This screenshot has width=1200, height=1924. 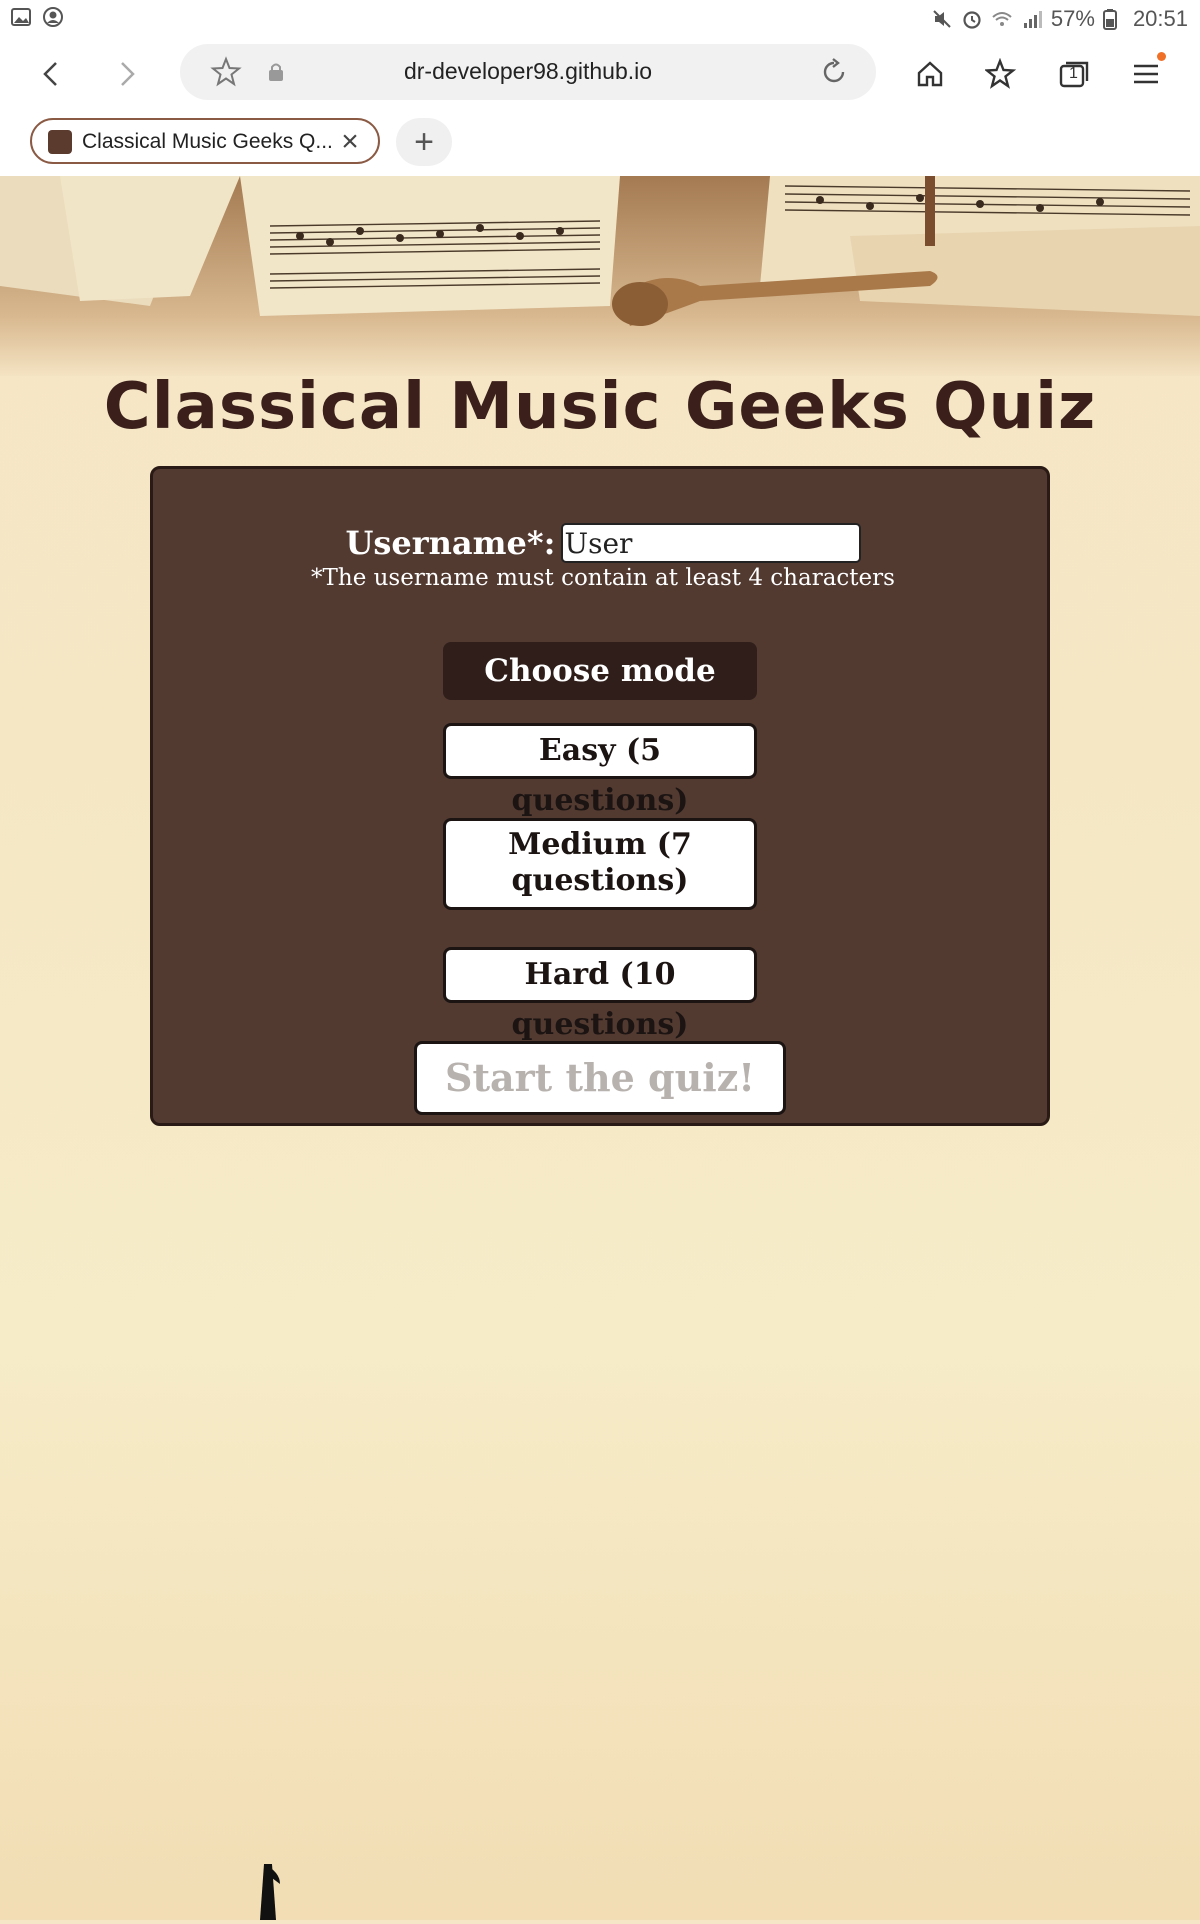 I want to click on url-text: dr-developer98.github.io, so click(x=528, y=71).